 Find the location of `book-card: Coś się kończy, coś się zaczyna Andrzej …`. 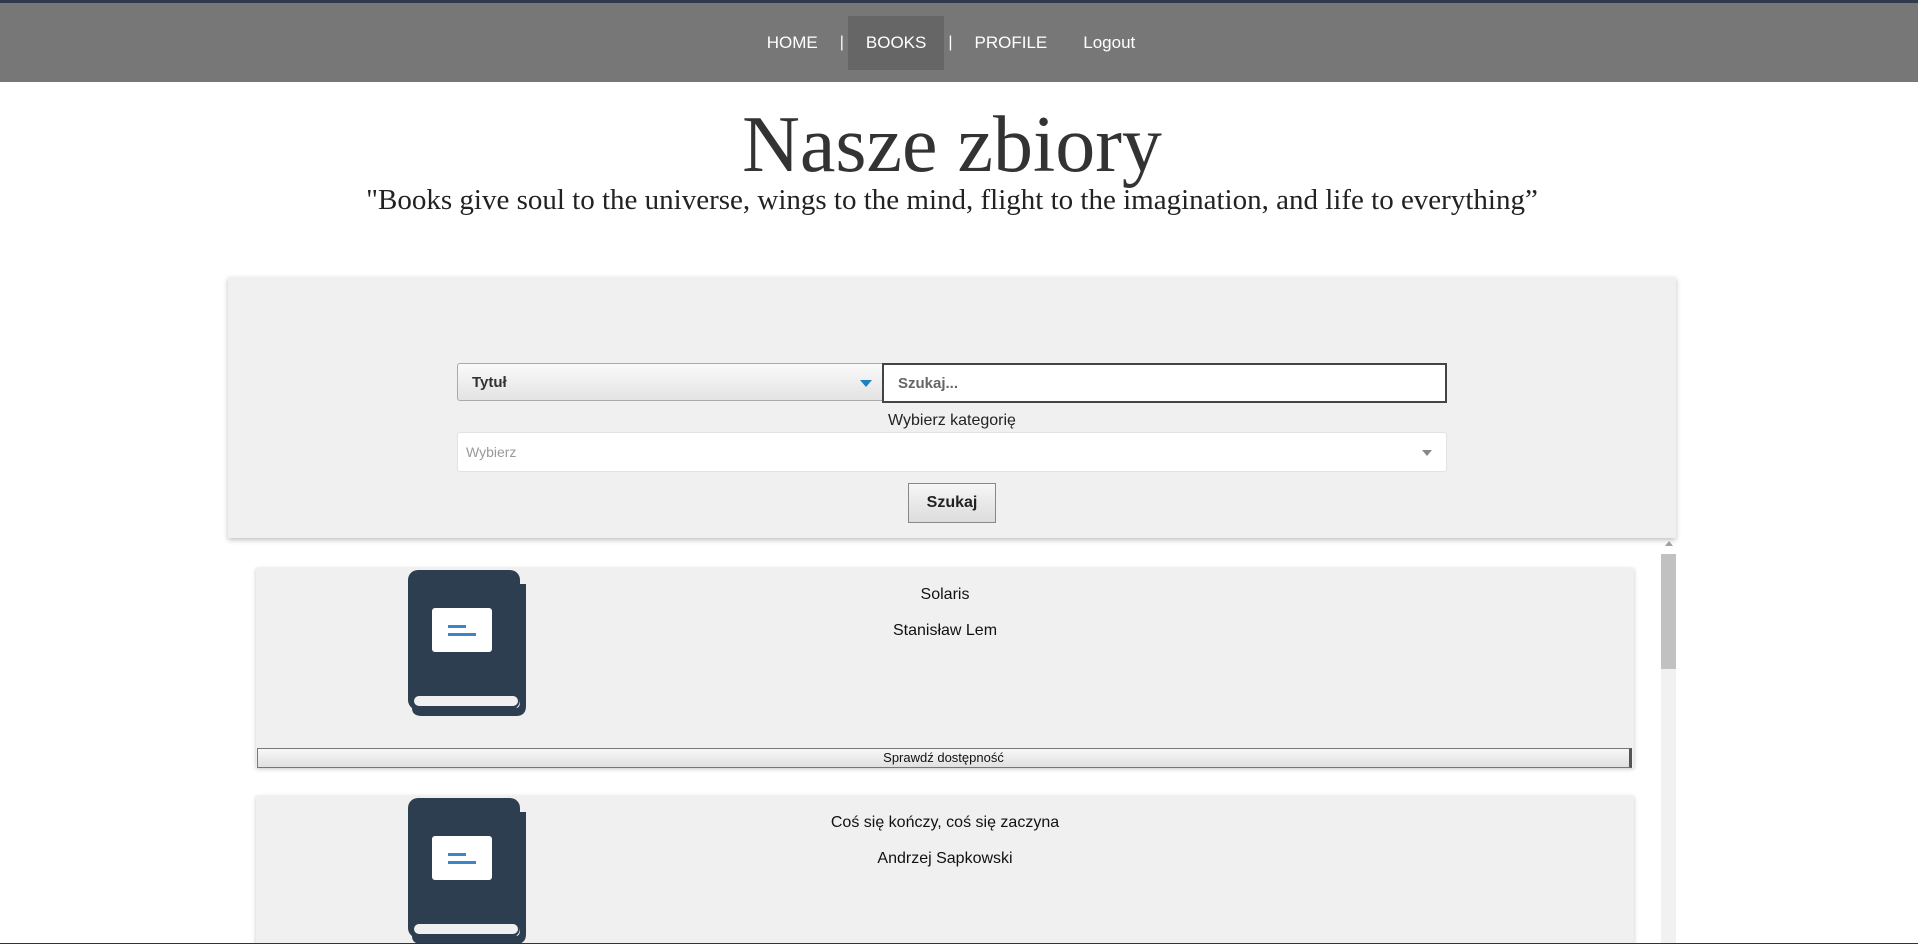

book-card: Coś się kończy, coś się zaczyna Andrzej … is located at coordinates (945, 870).